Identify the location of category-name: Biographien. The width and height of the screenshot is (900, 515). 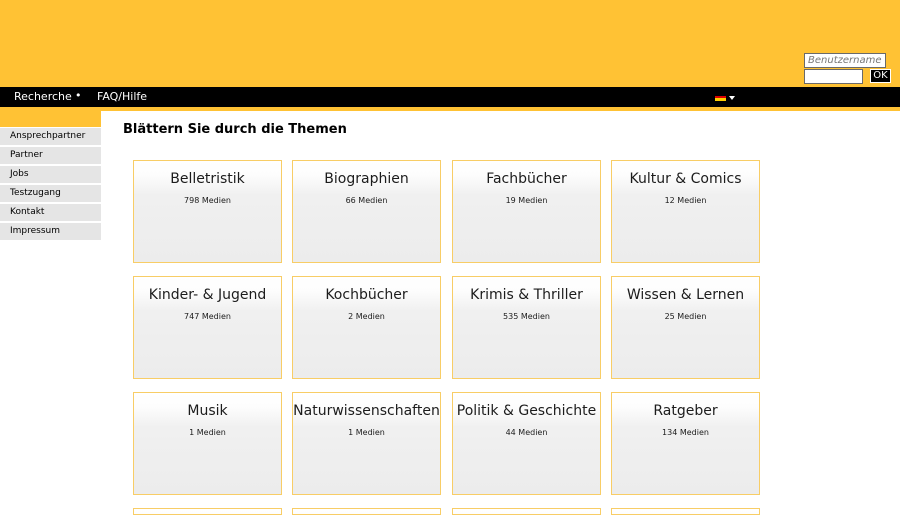
(366, 179).